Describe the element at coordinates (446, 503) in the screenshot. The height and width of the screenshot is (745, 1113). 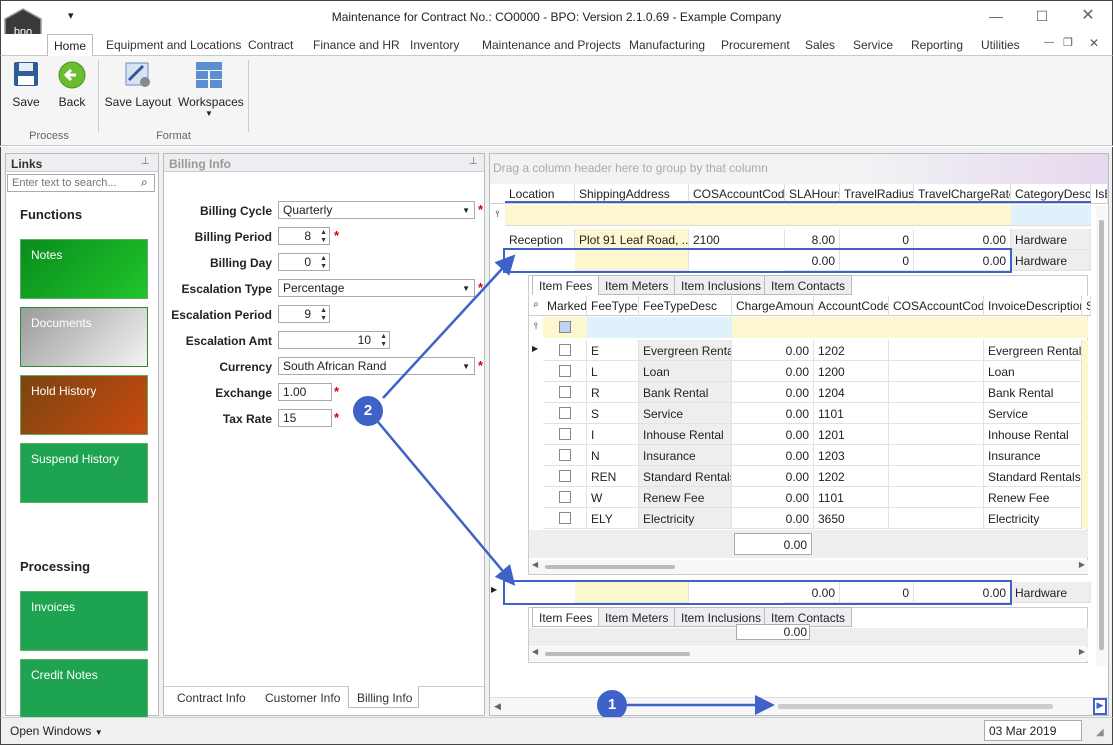
I see `arrow-to-row3` at that location.